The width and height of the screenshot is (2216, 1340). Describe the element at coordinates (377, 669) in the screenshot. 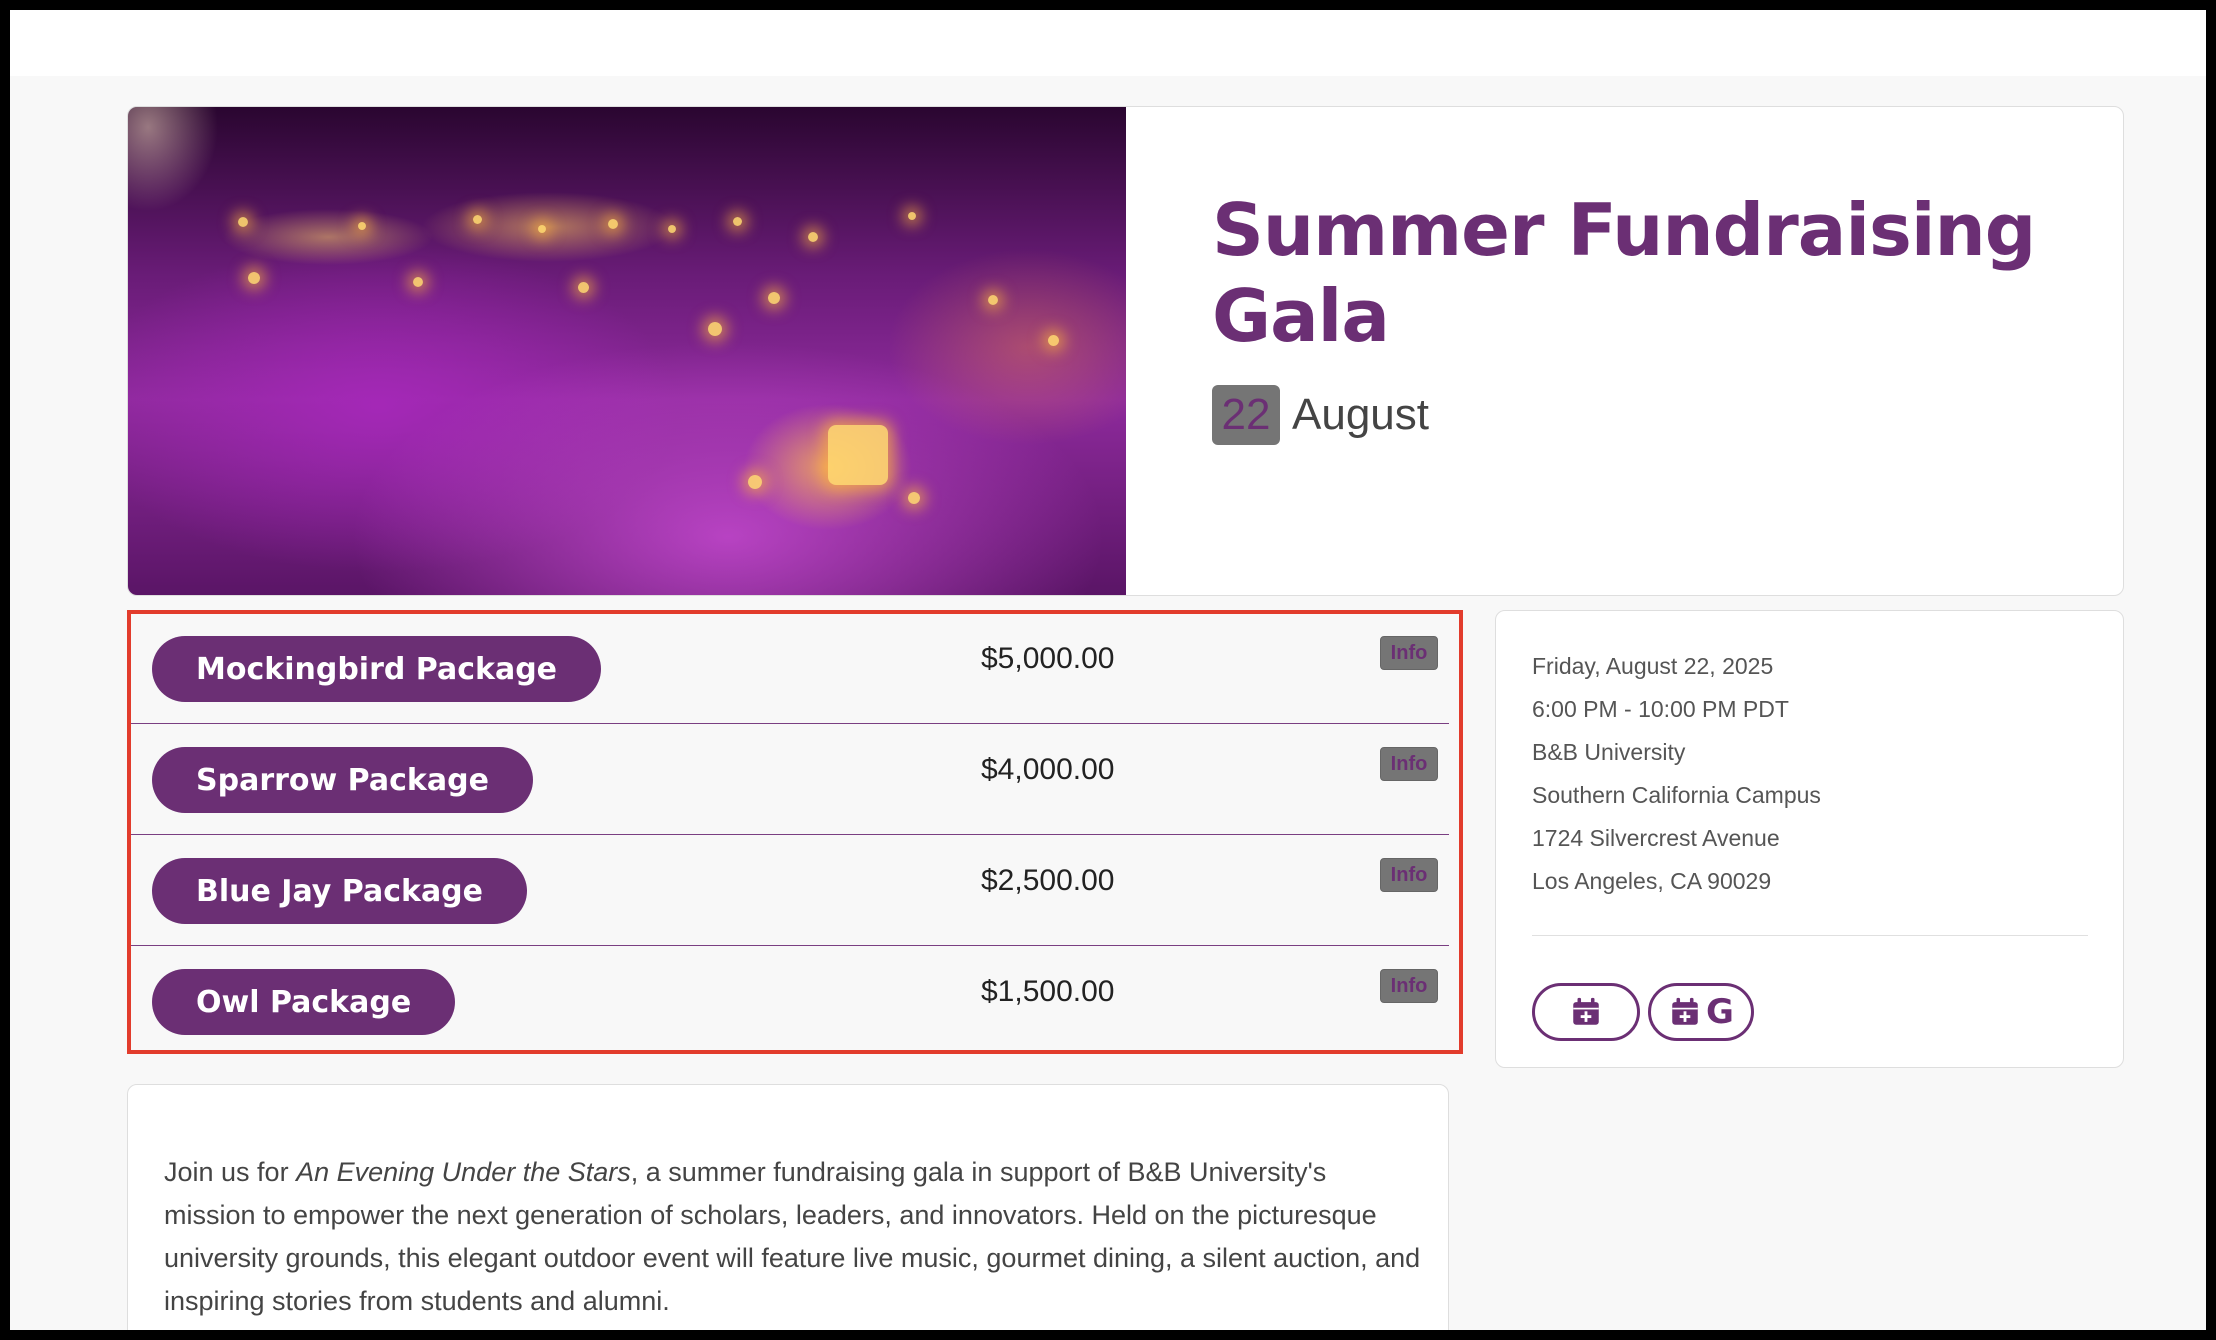

I see `package-button-mockingbird: Mockingbird Package` at that location.